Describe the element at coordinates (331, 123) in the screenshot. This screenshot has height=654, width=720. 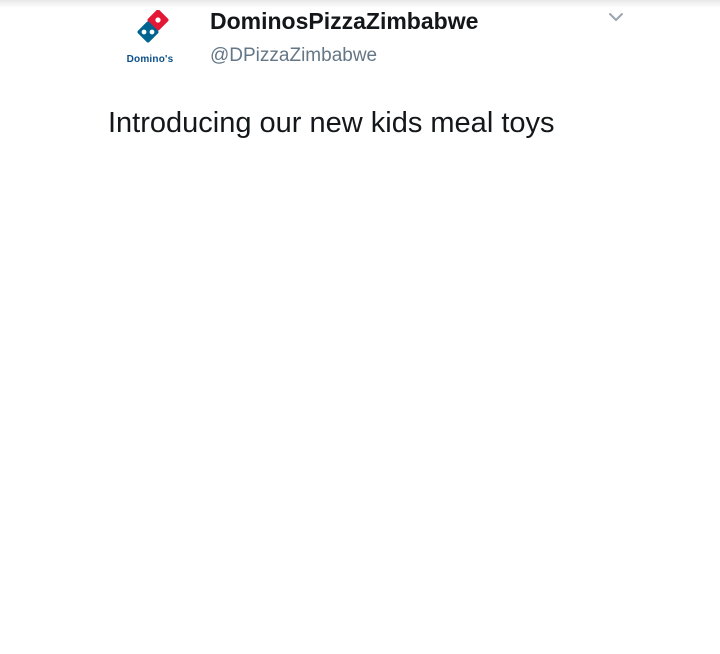
I see `tweet-text: Introducing our new kids meal toys` at that location.